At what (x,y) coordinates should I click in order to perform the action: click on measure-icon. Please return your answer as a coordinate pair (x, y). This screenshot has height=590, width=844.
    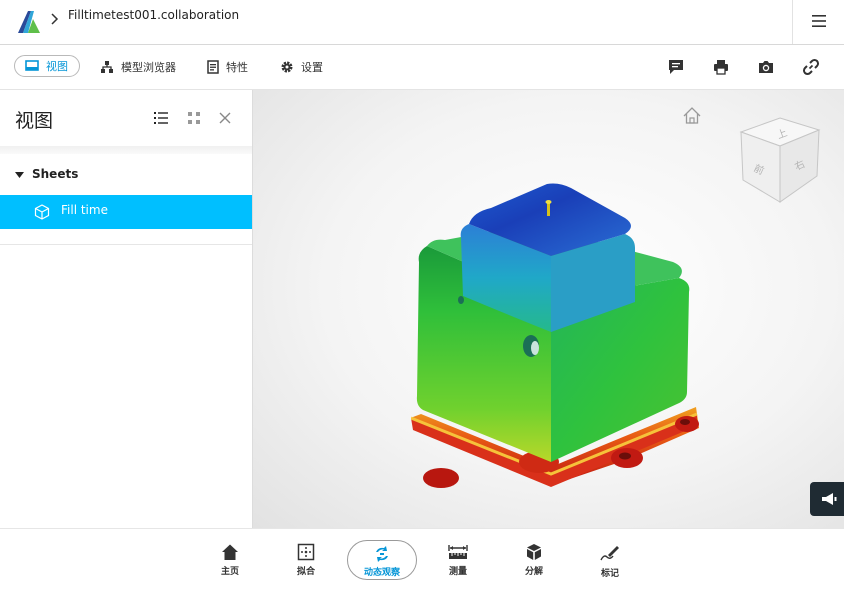
    Looking at the image, I should click on (458, 552).